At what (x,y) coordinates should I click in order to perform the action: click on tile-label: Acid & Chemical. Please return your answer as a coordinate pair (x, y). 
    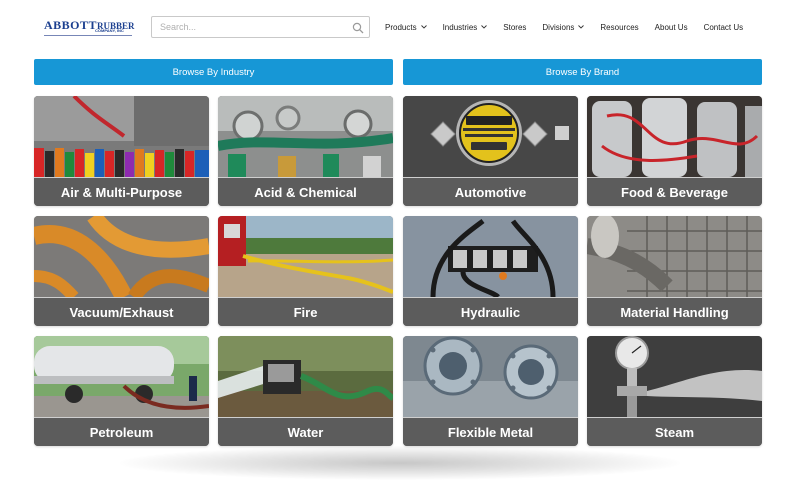
    Looking at the image, I should click on (305, 191).